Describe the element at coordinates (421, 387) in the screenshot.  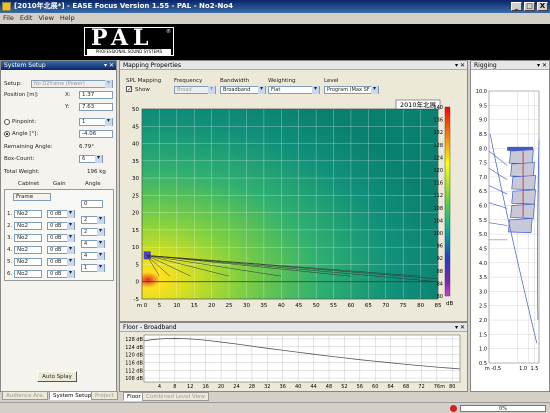
I see `floor-x-tick-label: 72` at that location.